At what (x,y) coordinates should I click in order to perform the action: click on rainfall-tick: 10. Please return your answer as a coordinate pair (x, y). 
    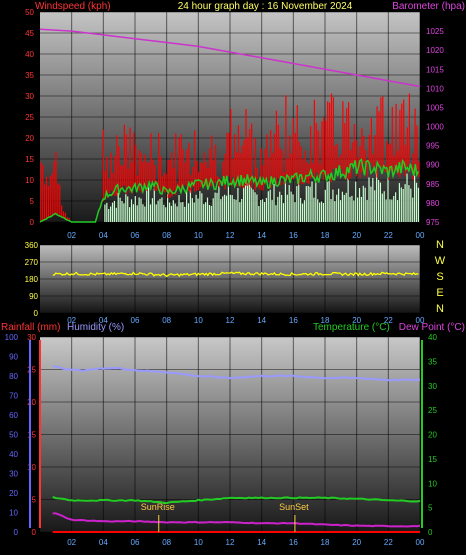
    Looking at the image, I should click on (31, 467).